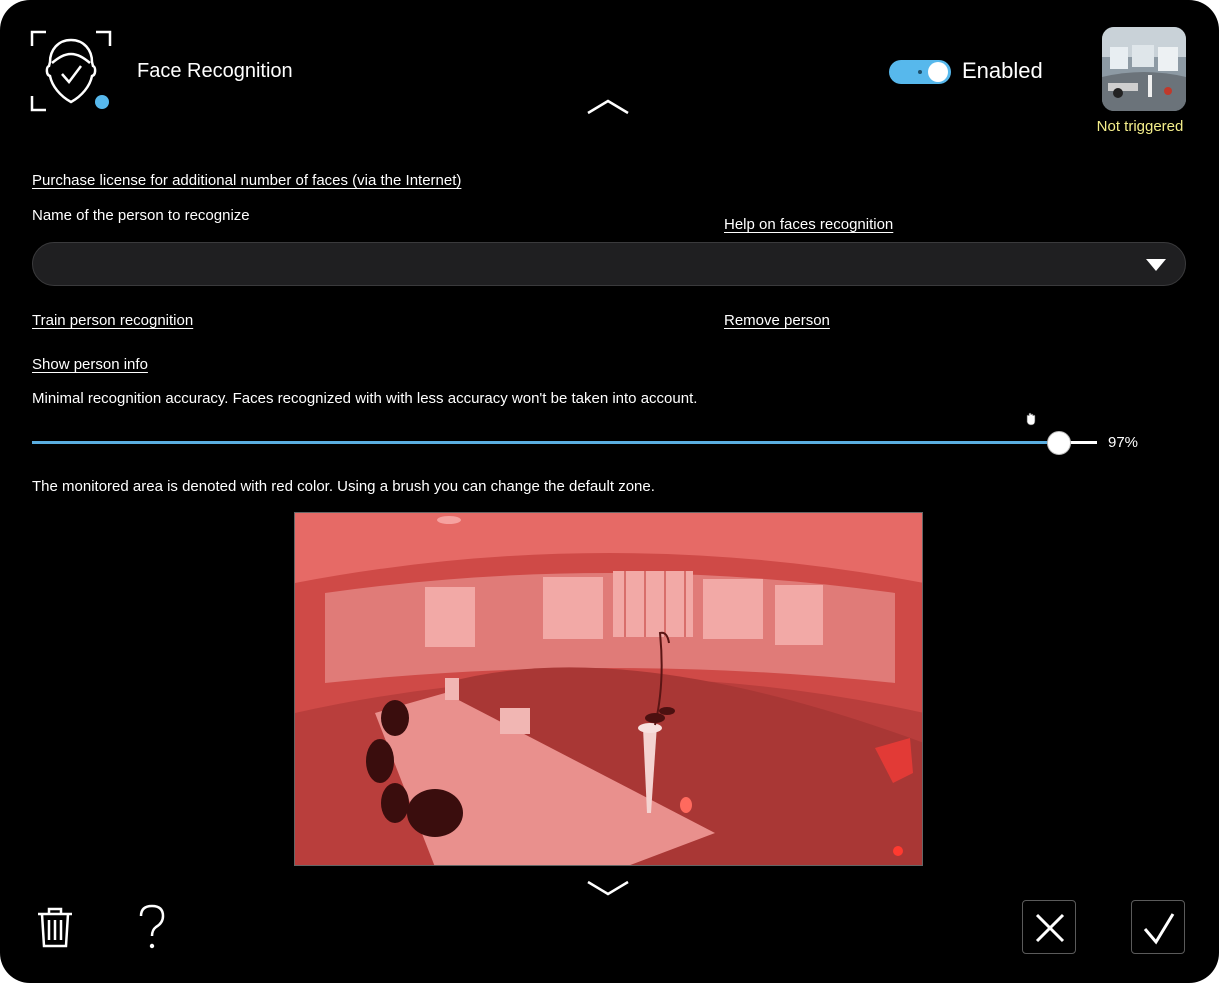 The height and width of the screenshot is (983, 1219). What do you see at coordinates (1144, 69) in the screenshot?
I see `camera-thumbnail` at bounding box center [1144, 69].